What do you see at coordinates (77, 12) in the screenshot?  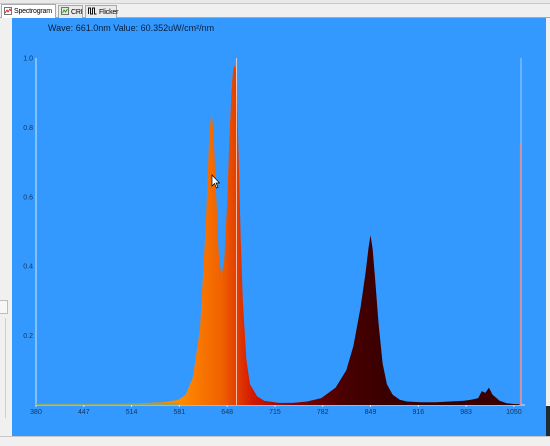 I see `tab-label: CRI` at bounding box center [77, 12].